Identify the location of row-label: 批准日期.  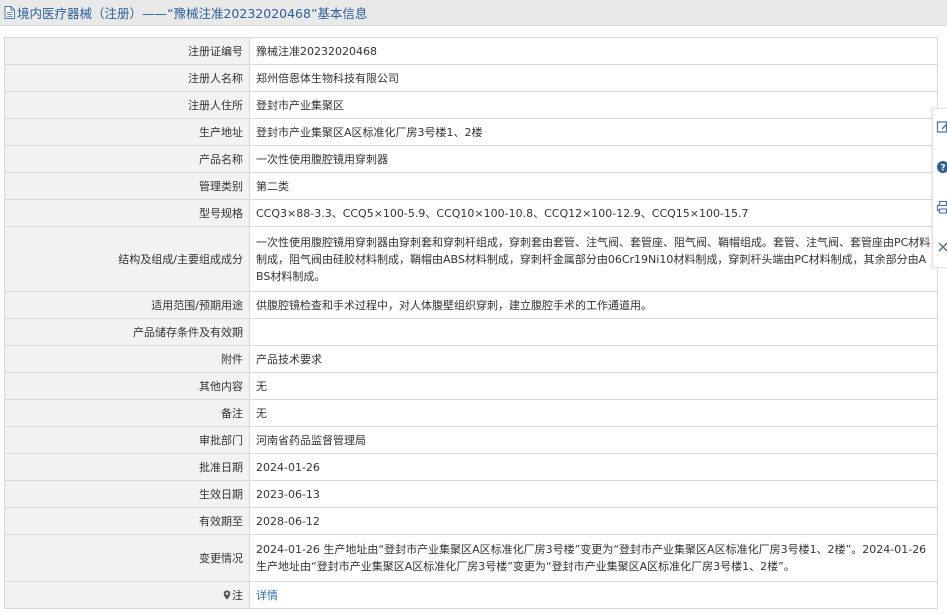
(127, 467).